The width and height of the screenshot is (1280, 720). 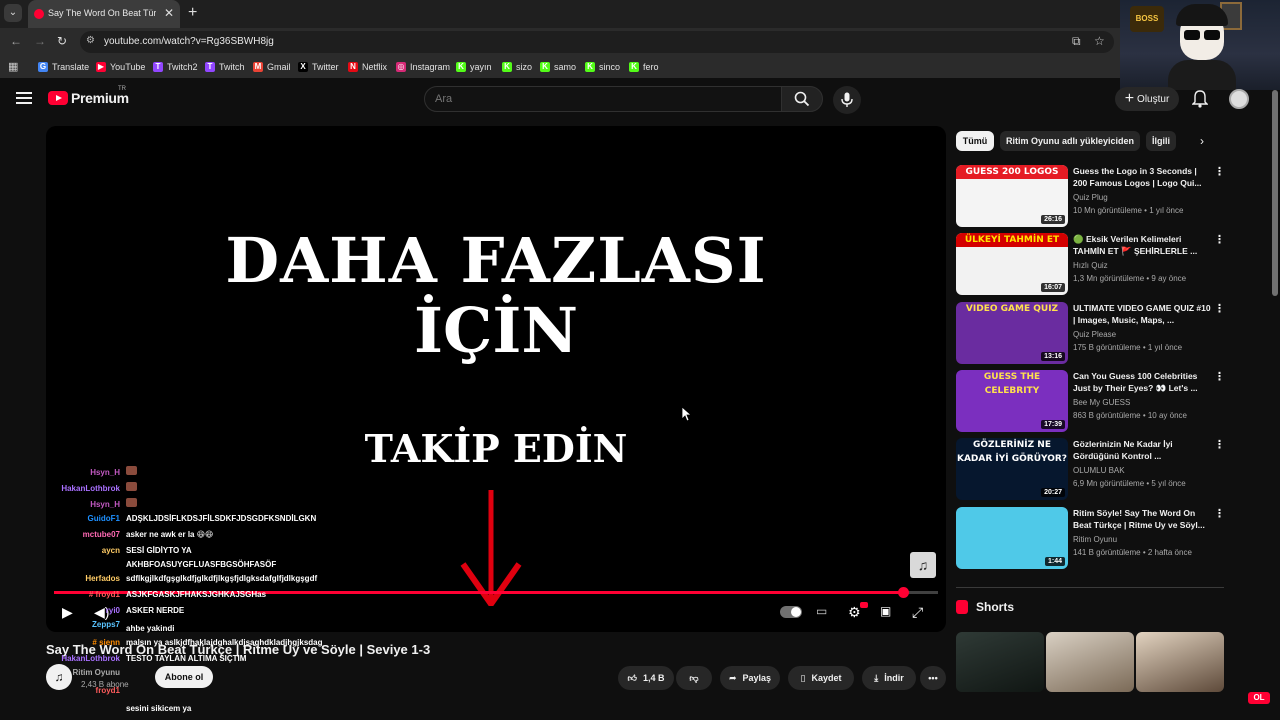 I want to click on bookmark-item: X Twitter, so click(x=318, y=67).